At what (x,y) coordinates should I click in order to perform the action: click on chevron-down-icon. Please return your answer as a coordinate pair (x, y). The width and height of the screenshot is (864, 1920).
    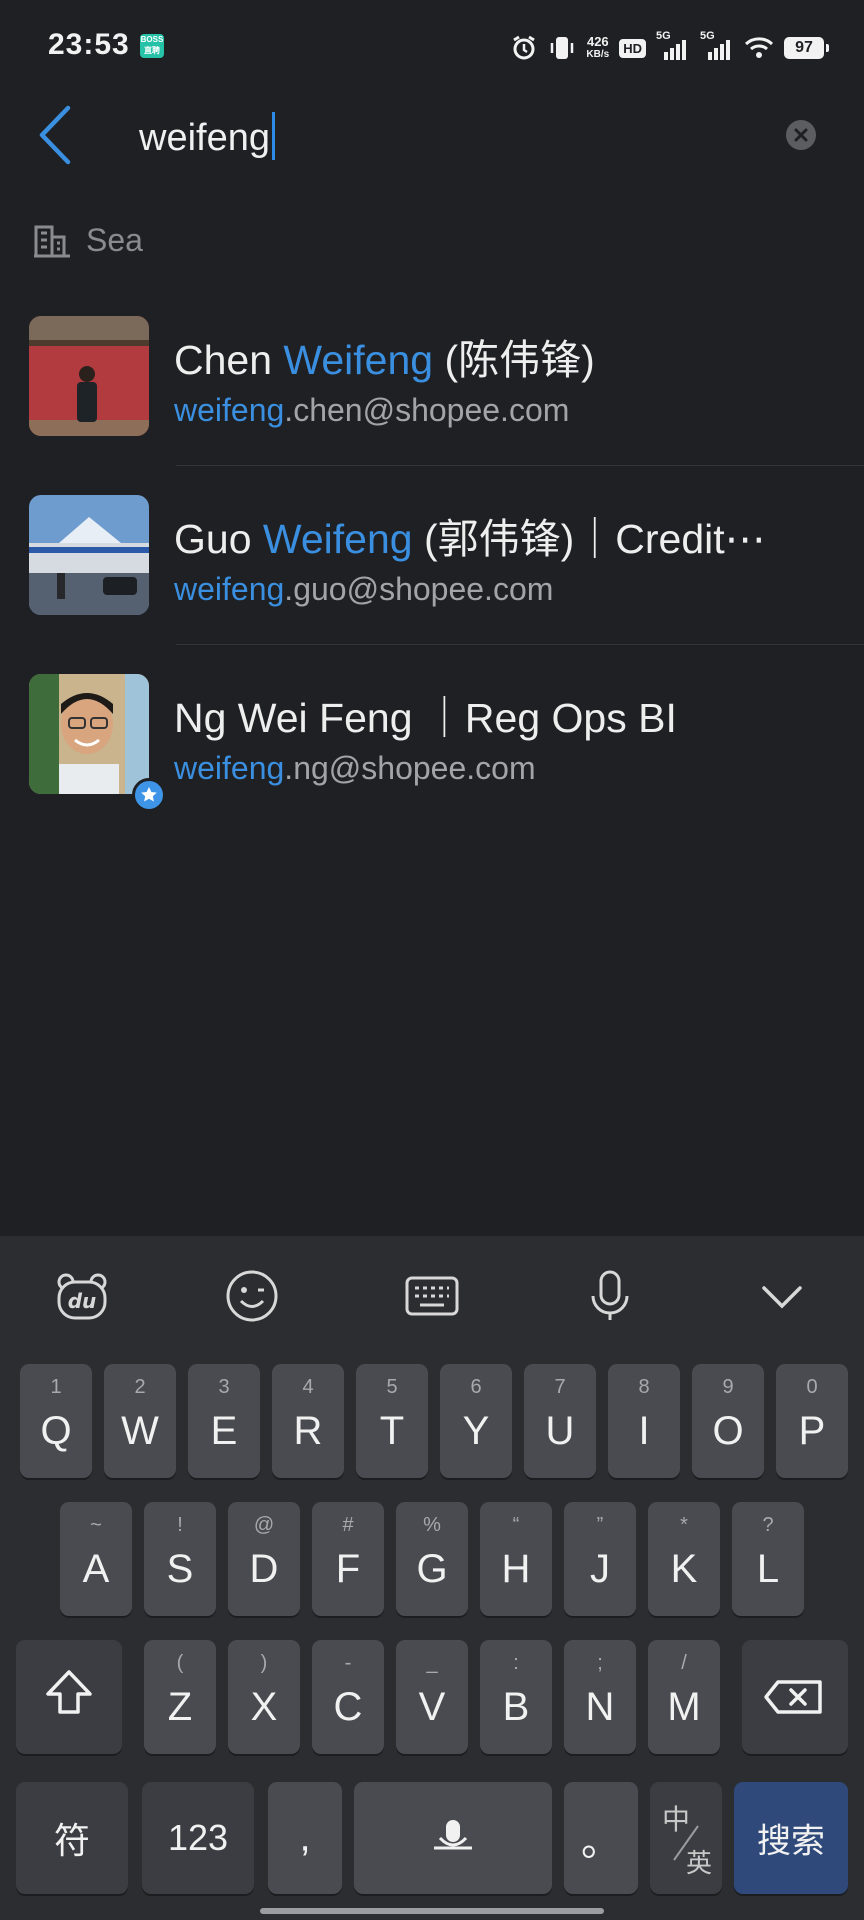
    Looking at the image, I should click on (782, 1296).